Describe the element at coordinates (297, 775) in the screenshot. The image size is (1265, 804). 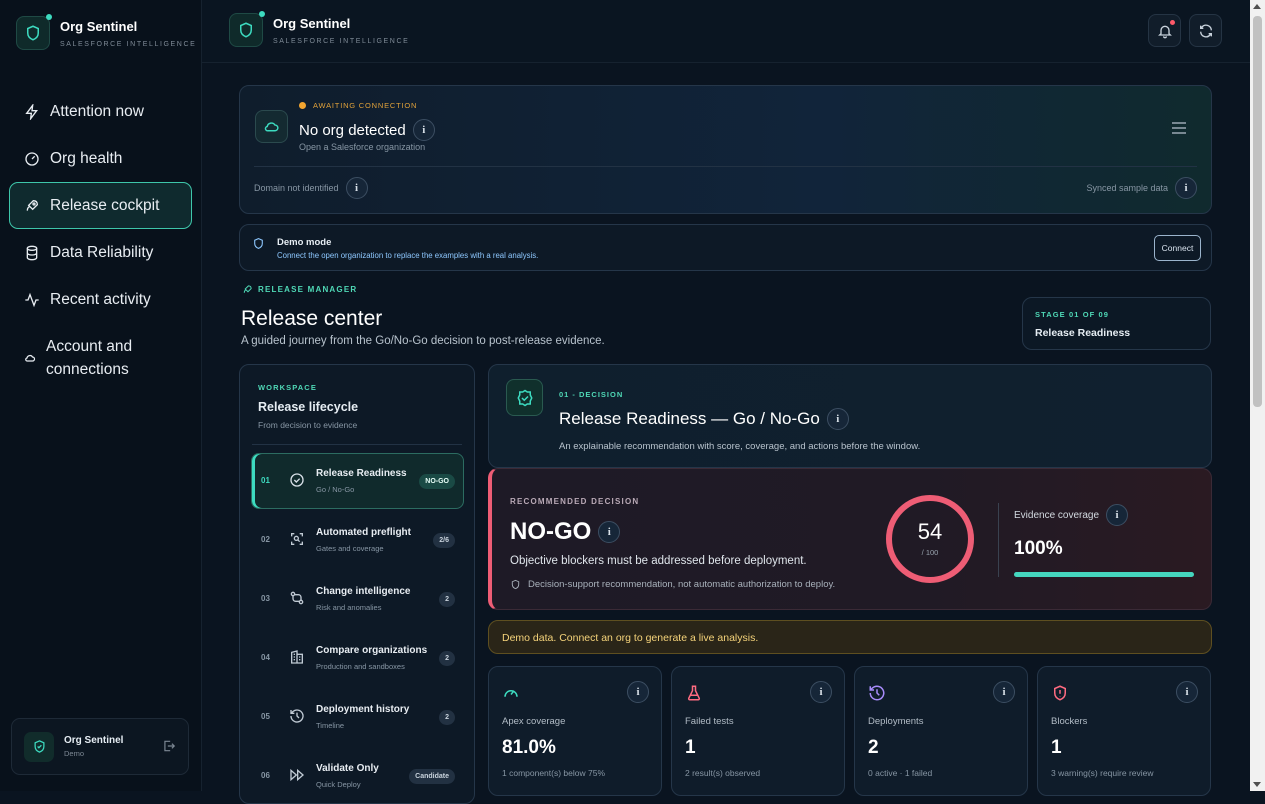
I see `fast-forward-icon` at that location.